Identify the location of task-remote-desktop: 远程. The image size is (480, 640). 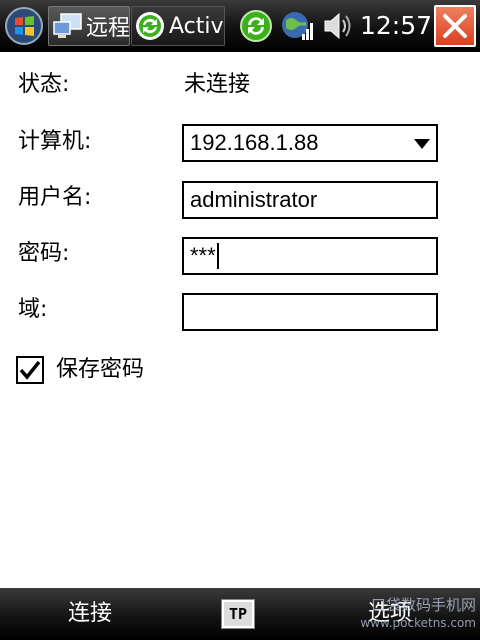
(89, 26).